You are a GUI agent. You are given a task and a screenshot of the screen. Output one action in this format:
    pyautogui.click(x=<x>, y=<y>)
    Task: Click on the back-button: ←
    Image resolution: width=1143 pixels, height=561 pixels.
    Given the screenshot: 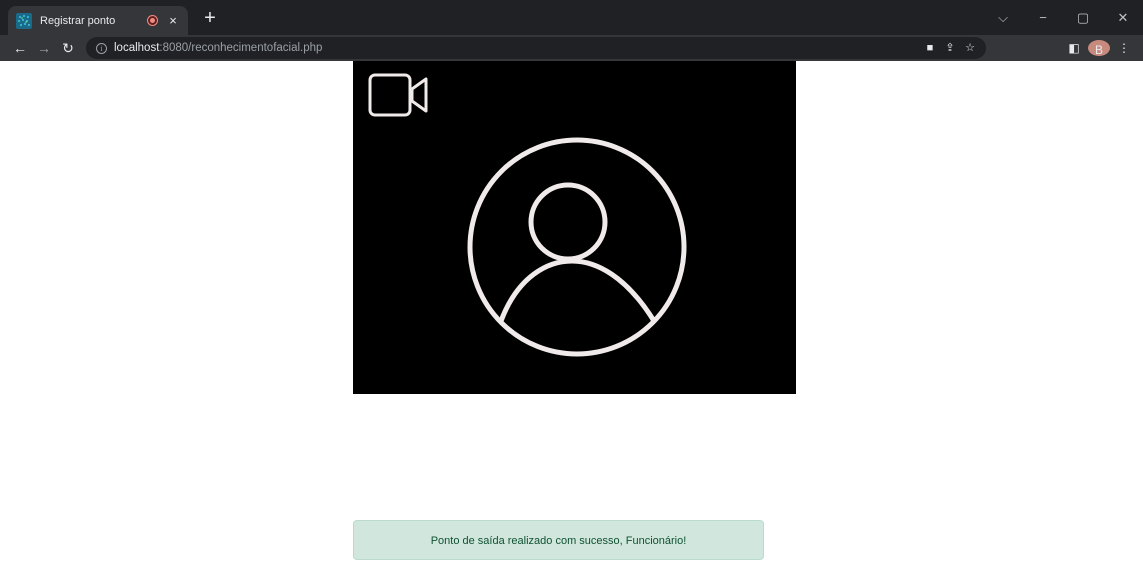 What is the action you would take?
    pyautogui.click(x=20, y=48)
    